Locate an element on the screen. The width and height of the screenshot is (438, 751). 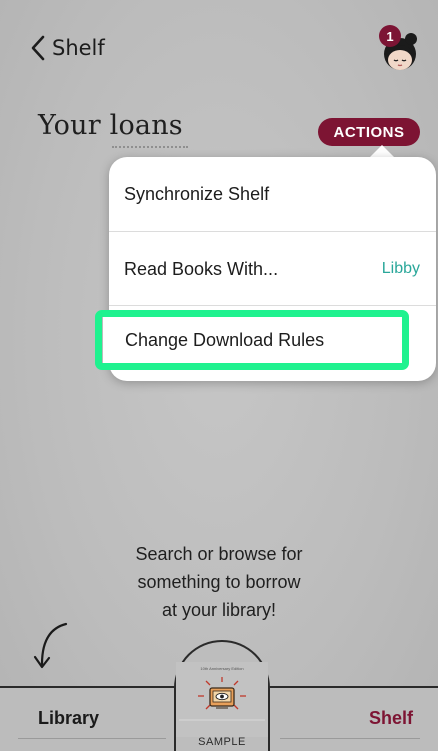
empty-message-line: something to borrow is located at coordinates (219, 582).